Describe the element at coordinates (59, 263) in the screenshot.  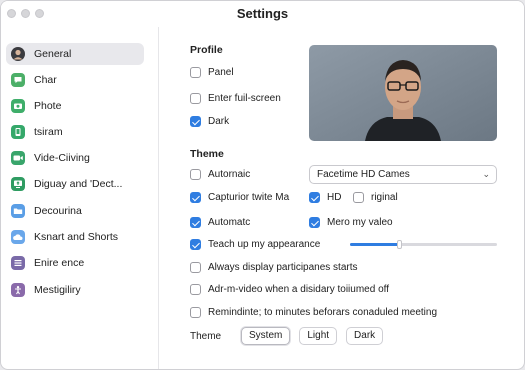
I see `sidebar-item-label: Enire ence` at that location.